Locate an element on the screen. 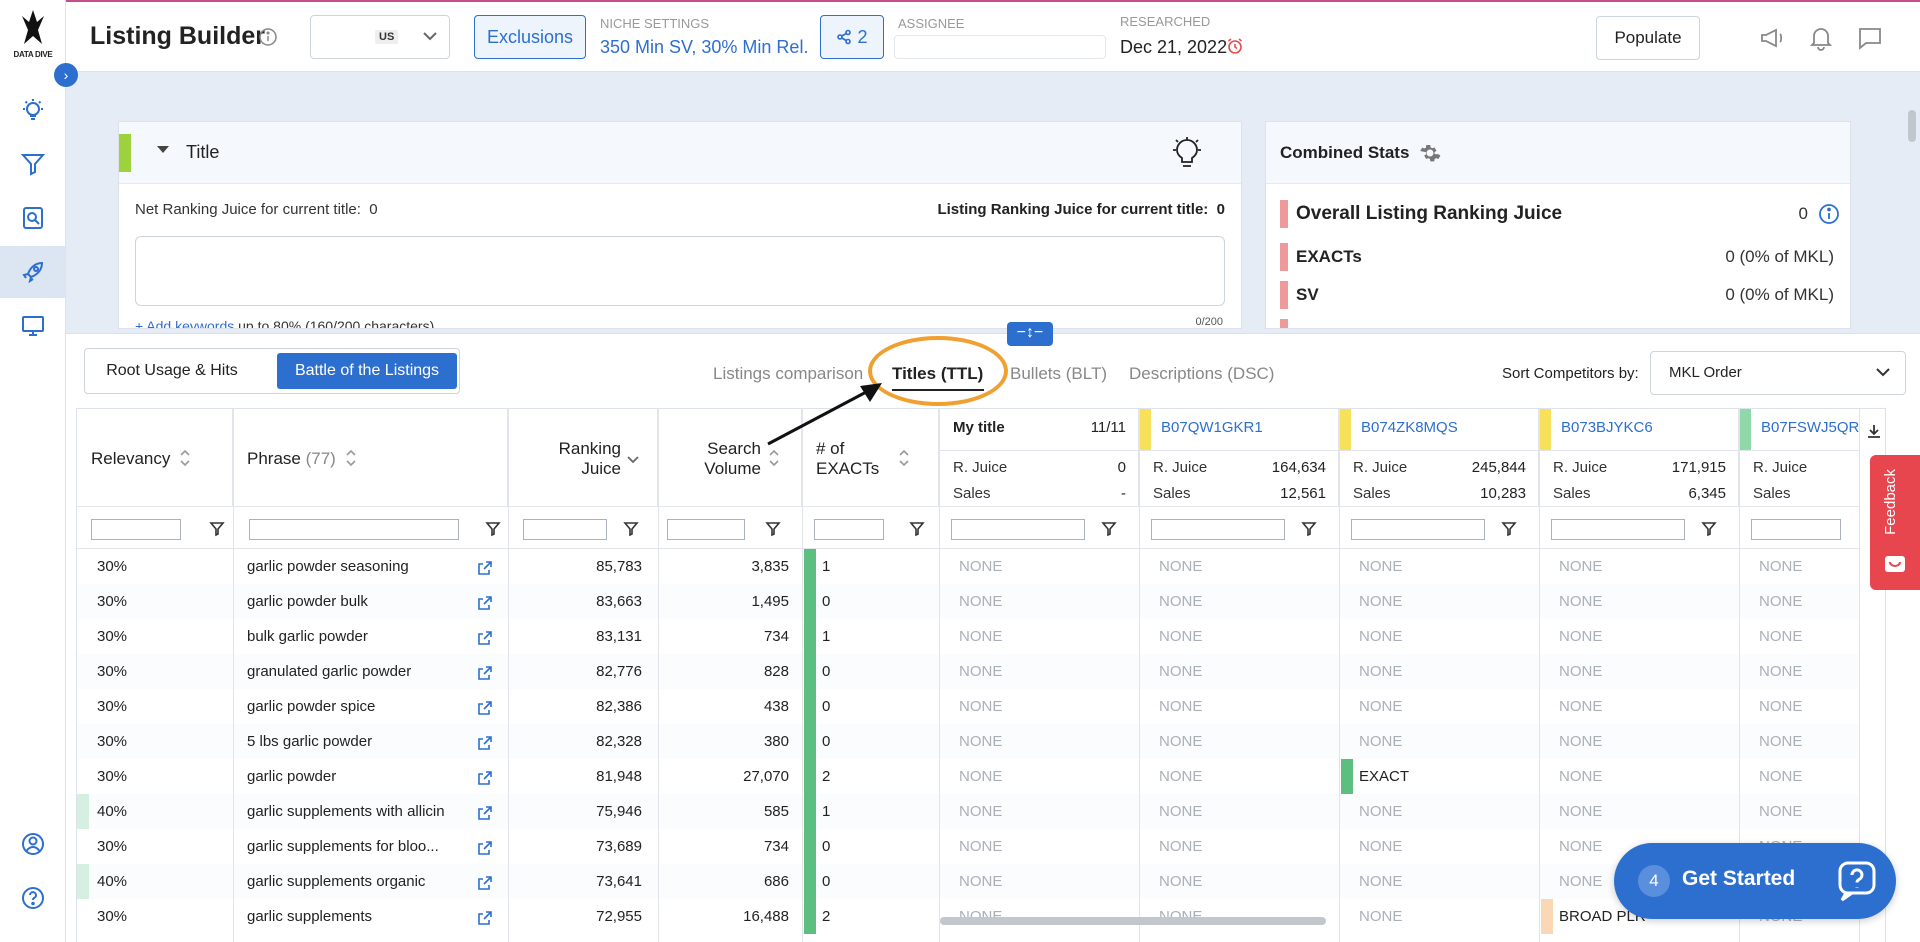 This screenshot has height=942, width=1920. column-header-phrase: Phrase (77) is located at coordinates (370, 458).